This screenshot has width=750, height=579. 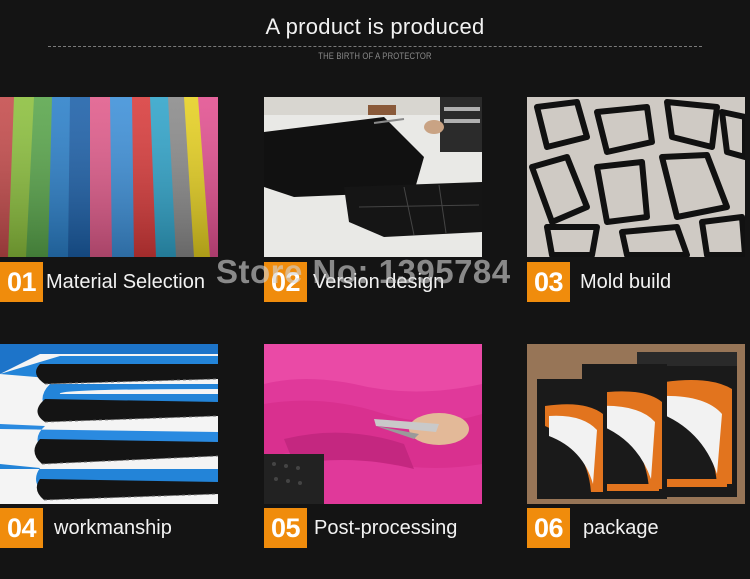 I want to click on step-number-badge: 02, so click(x=285, y=282).